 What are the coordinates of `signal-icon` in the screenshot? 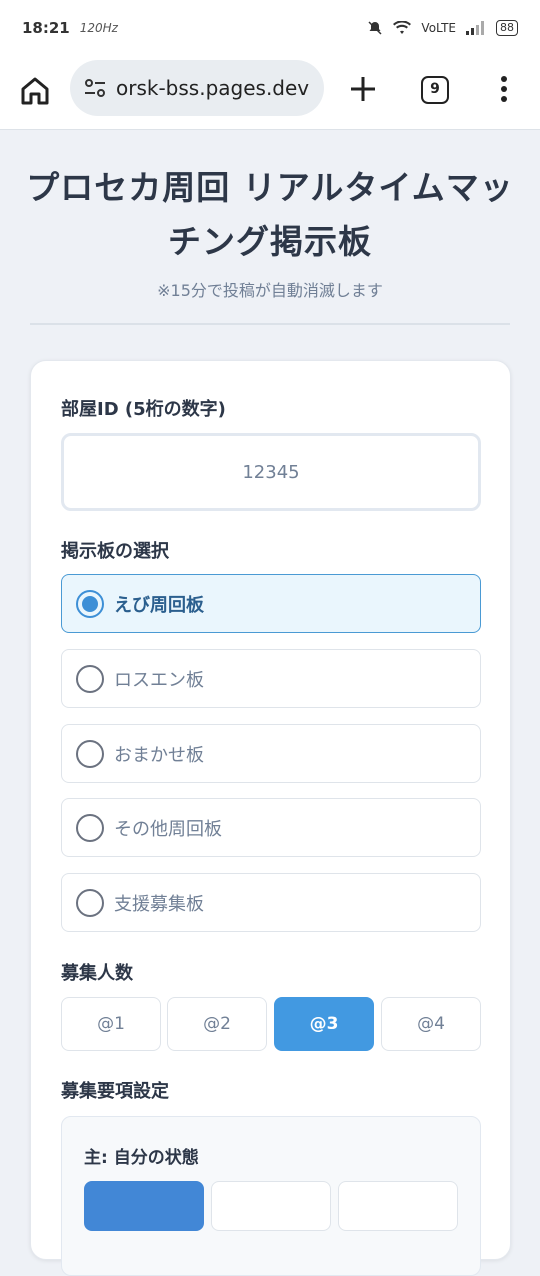 It's located at (475, 28).